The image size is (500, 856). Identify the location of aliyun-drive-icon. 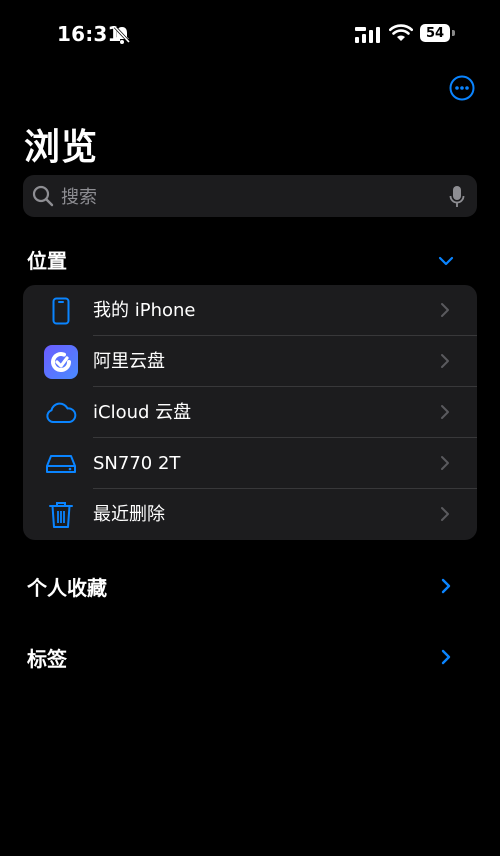
(61, 362).